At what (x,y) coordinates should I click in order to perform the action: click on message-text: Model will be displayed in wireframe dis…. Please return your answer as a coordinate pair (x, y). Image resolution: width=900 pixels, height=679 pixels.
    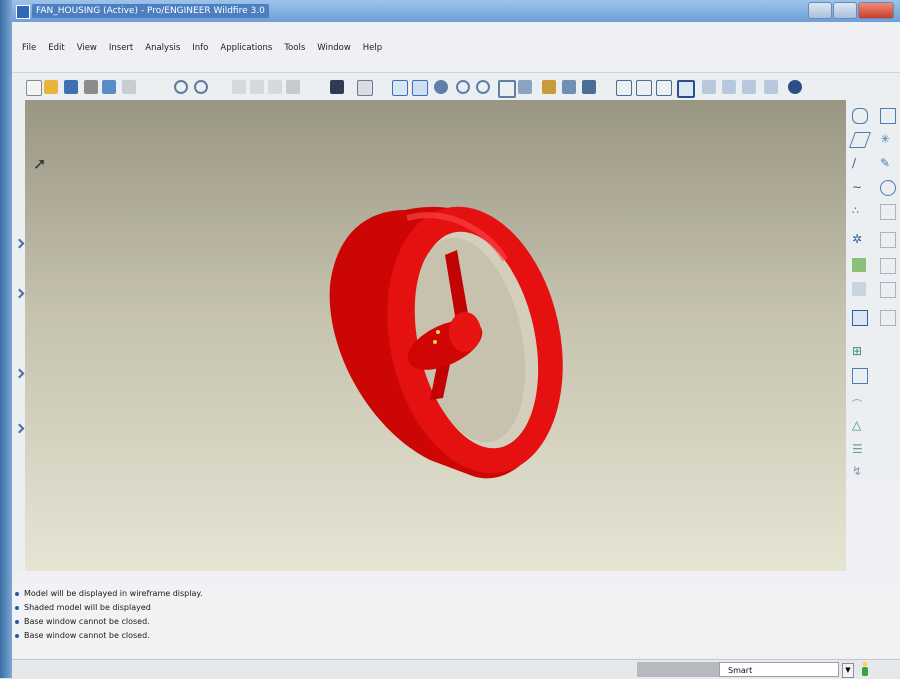
    Looking at the image, I should click on (113, 593).